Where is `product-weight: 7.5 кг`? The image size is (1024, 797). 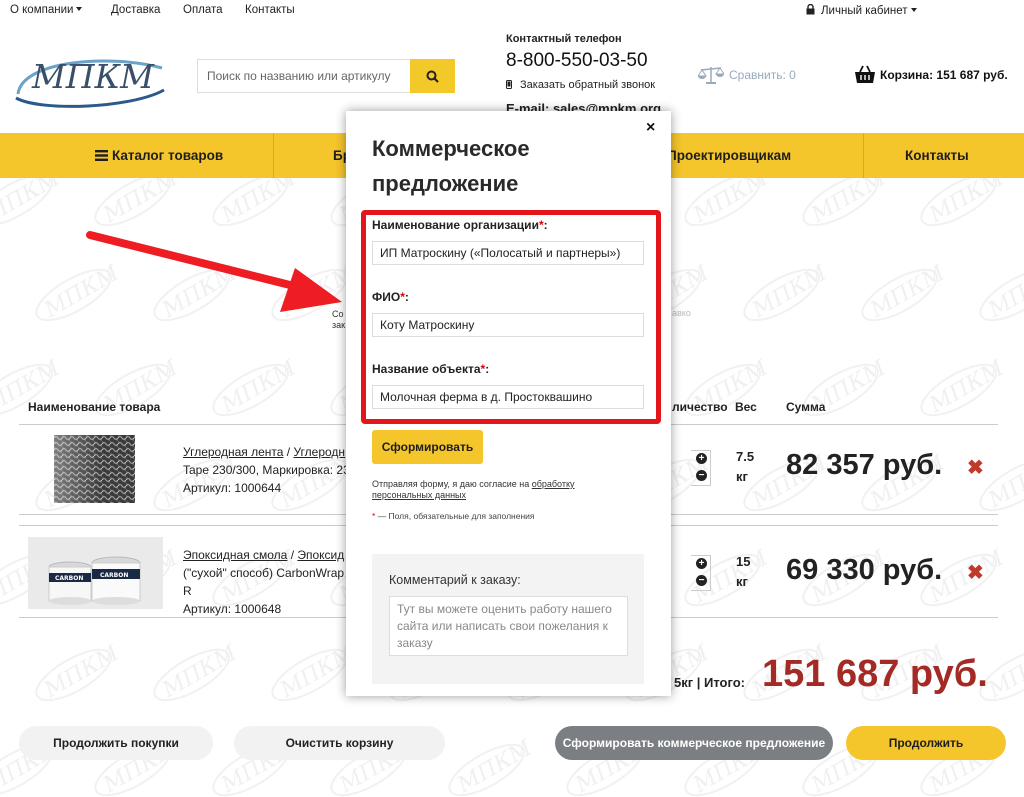 product-weight: 7.5 кг is located at coordinates (745, 467).